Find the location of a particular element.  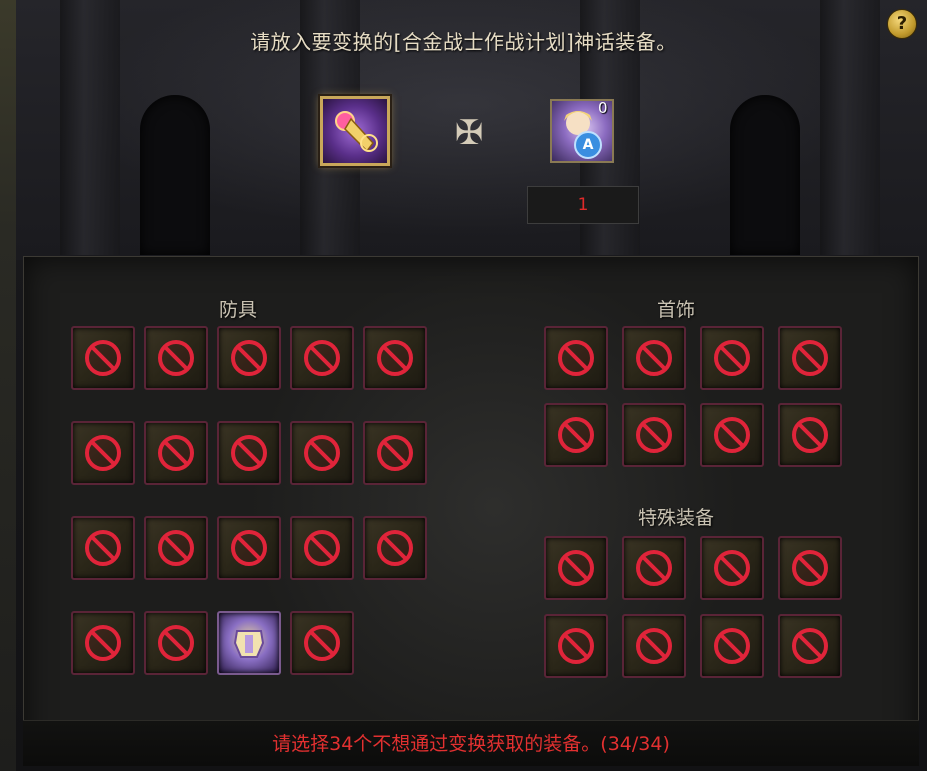

left-edge-strip is located at coordinates (8, 385).